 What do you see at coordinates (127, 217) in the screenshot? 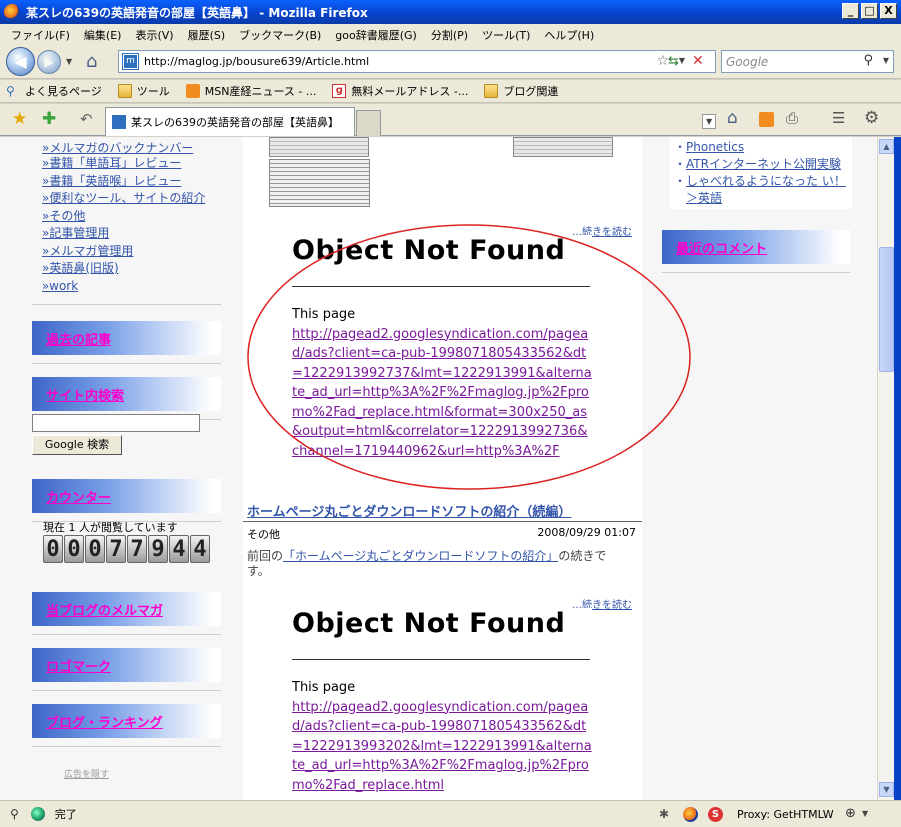
I see `link-other: »その他` at bounding box center [127, 217].